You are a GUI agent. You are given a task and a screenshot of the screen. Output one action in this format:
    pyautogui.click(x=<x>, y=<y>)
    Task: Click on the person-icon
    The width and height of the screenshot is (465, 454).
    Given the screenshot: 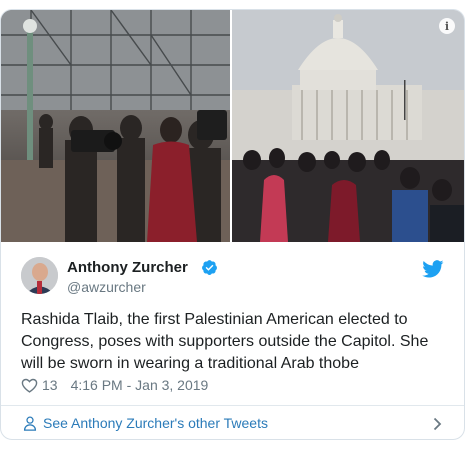 What is the action you would take?
    pyautogui.click(x=30, y=423)
    